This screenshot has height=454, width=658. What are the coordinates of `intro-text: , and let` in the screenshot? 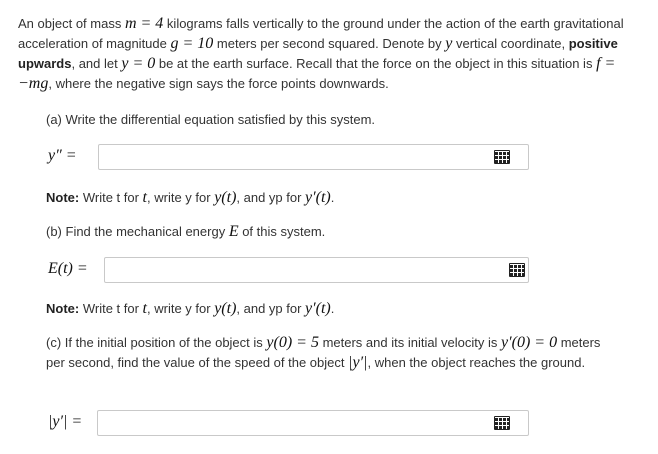 It's located at (96, 63).